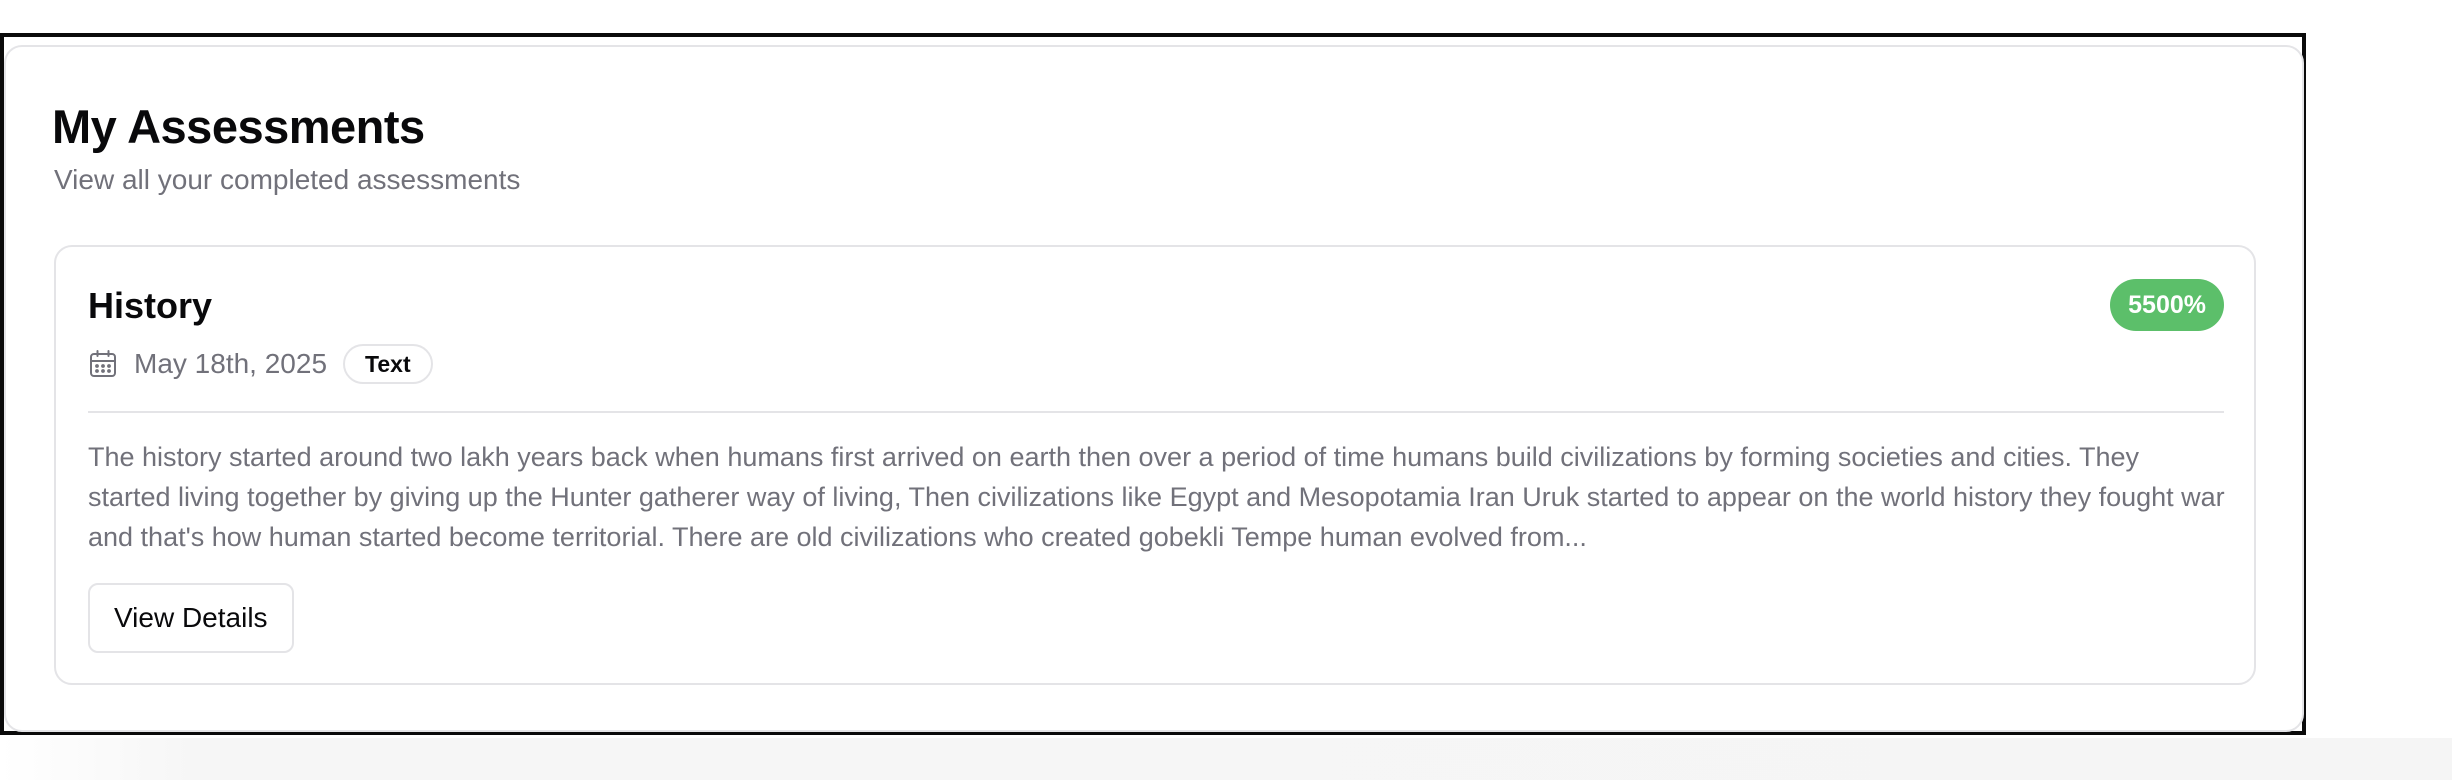 This screenshot has width=2452, height=780. Describe the element at coordinates (1226, 759) in the screenshot. I see `bottom-shade` at that location.